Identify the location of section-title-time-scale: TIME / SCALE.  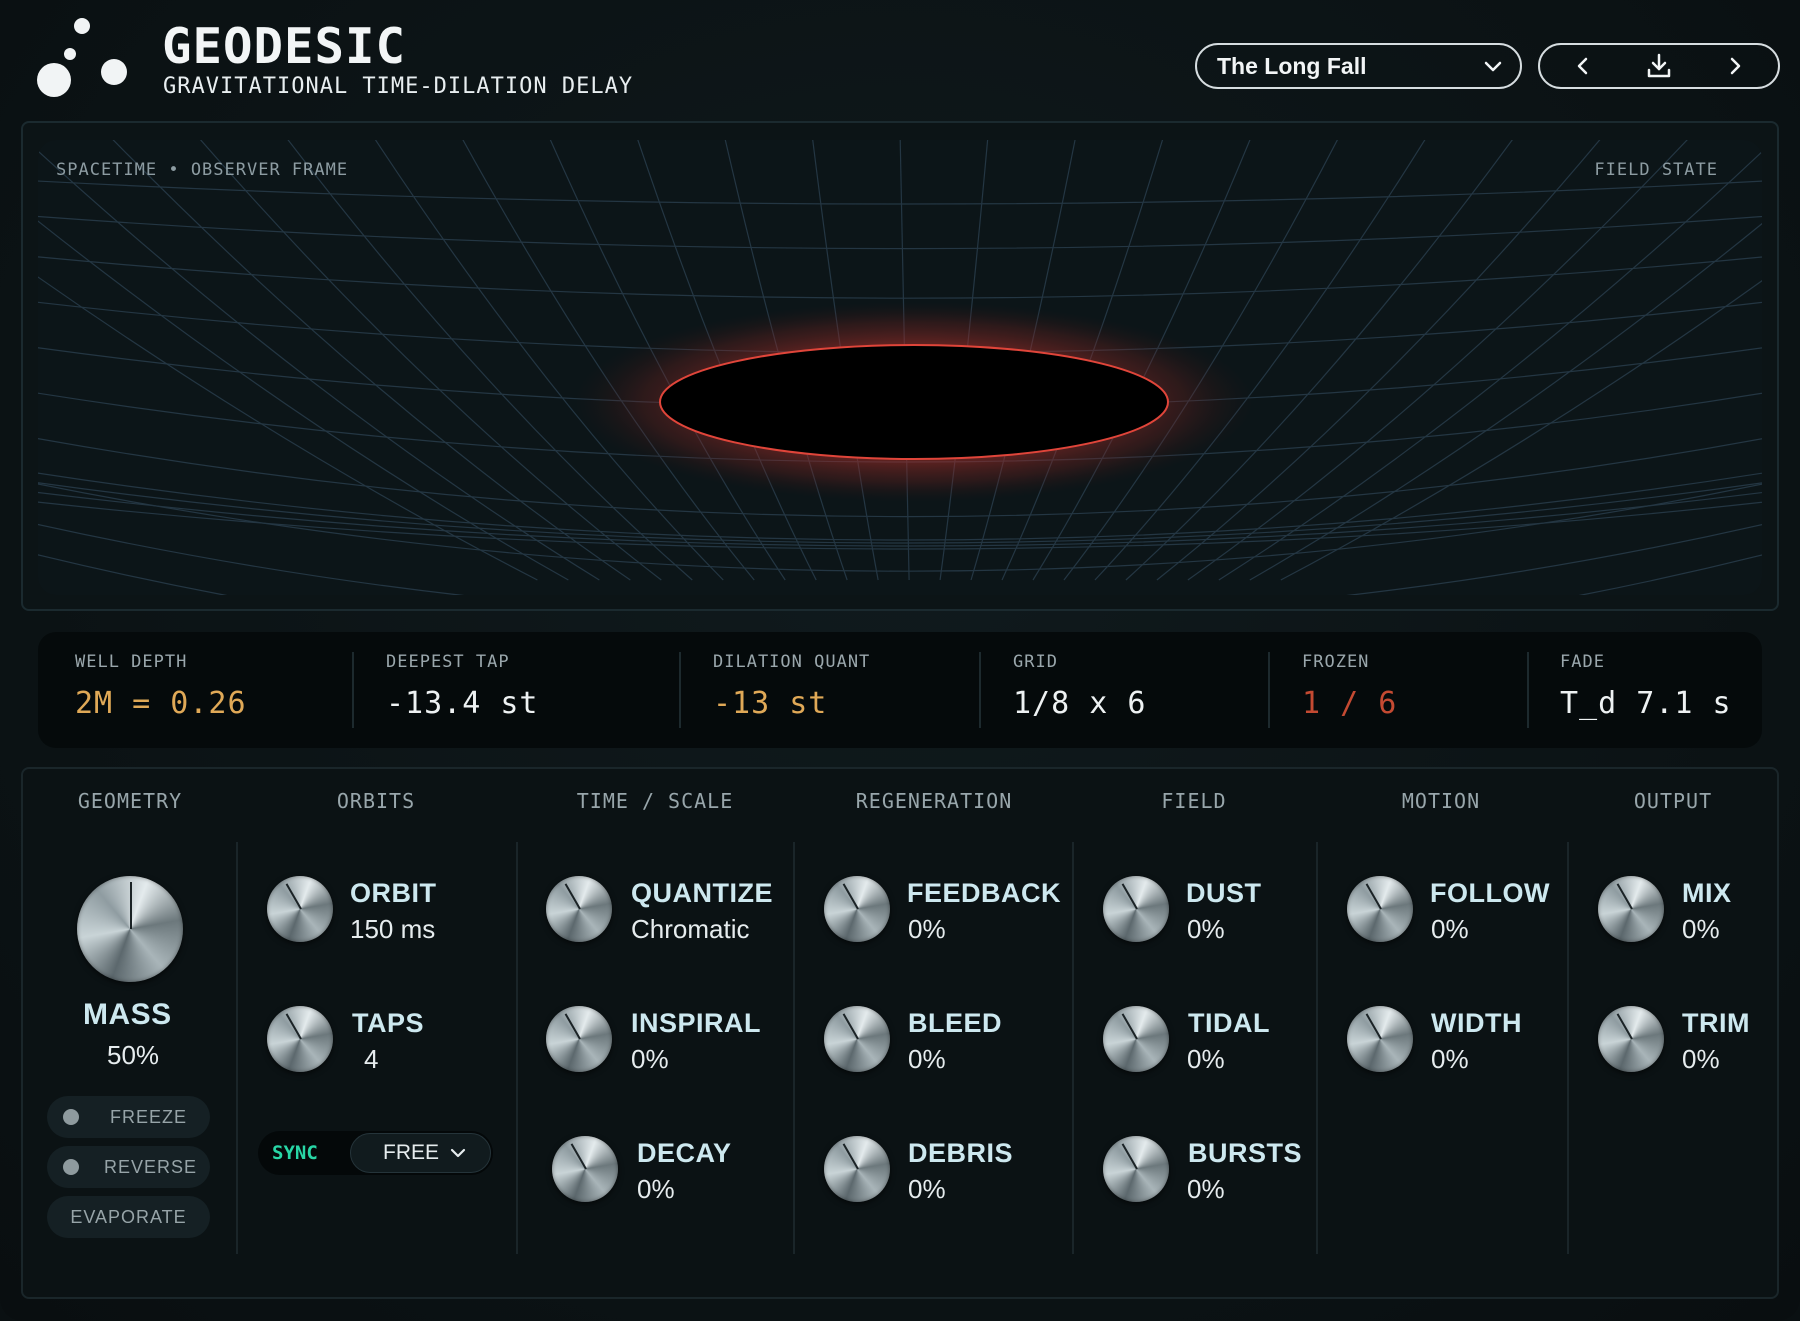
(655, 801).